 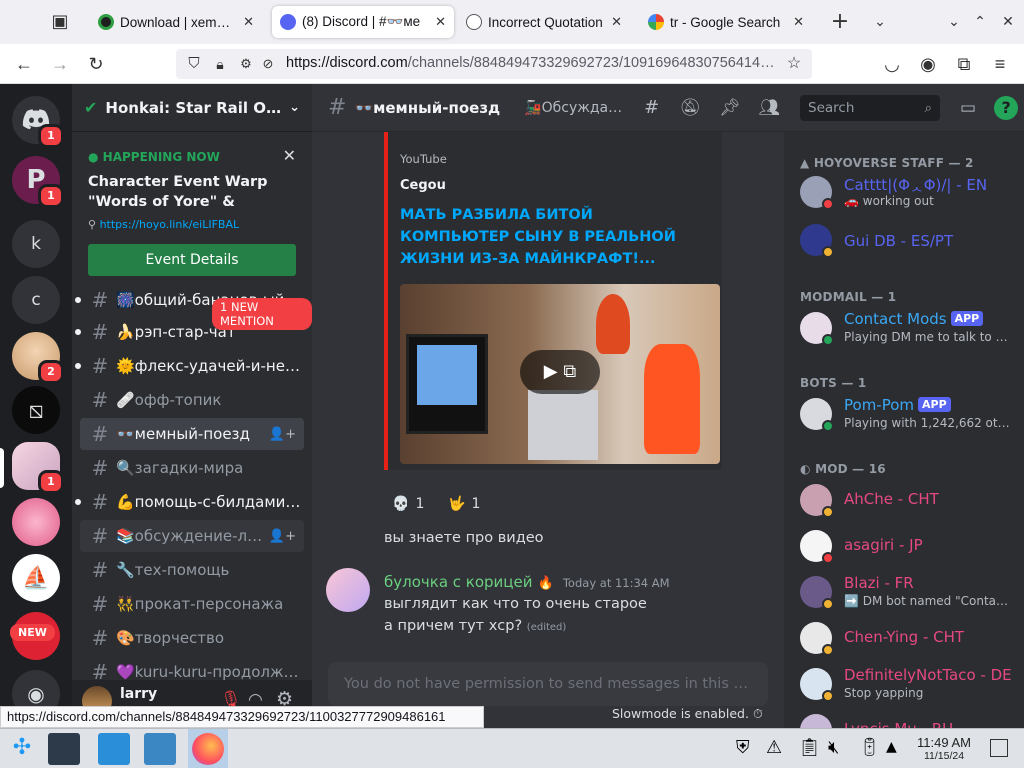 What do you see at coordinates (656, 22) in the screenshot?
I see `google-icon` at bounding box center [656, 22].